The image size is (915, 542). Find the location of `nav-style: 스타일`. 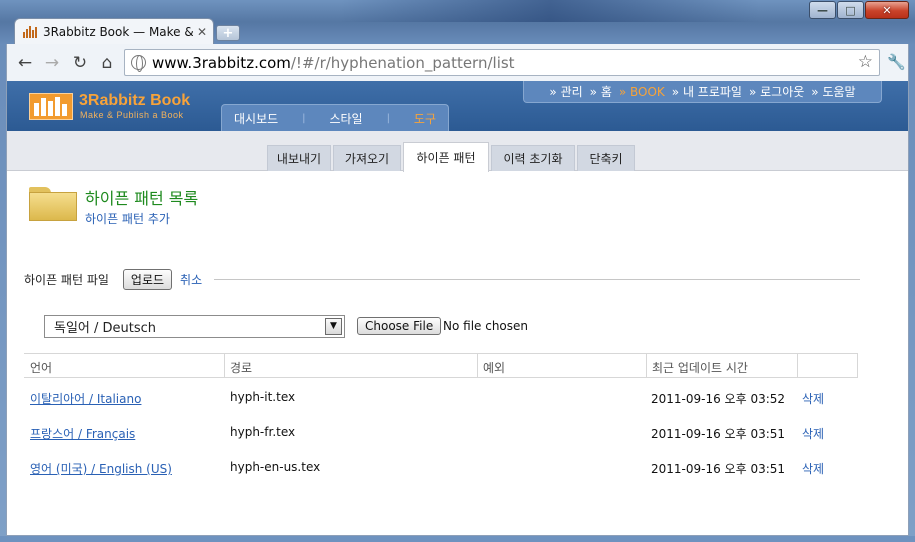

nav-style: 스타일 is located at coordinates (345, 118).